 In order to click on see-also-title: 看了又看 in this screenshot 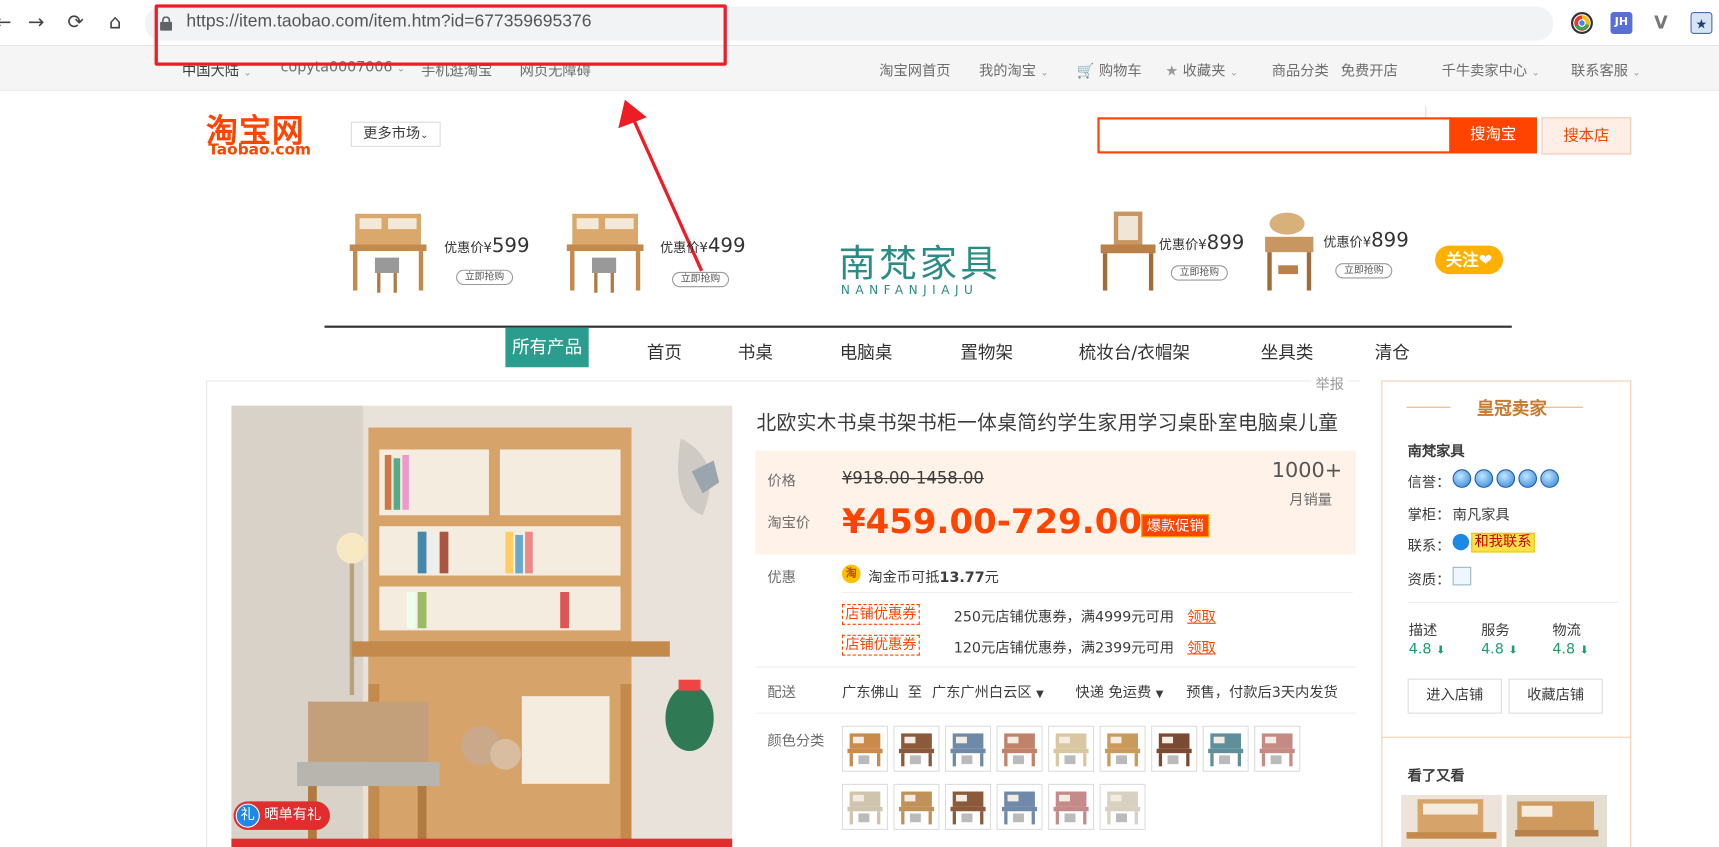, I will do `click(1436, 776)`.